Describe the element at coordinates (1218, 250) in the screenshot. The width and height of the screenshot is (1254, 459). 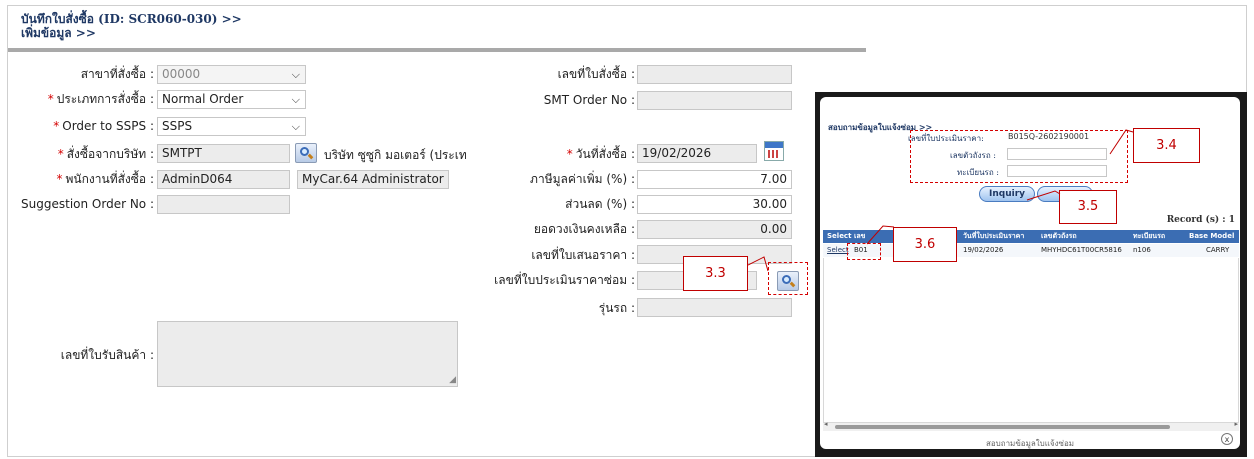
I see `row-base-model: CARRY` at that location.